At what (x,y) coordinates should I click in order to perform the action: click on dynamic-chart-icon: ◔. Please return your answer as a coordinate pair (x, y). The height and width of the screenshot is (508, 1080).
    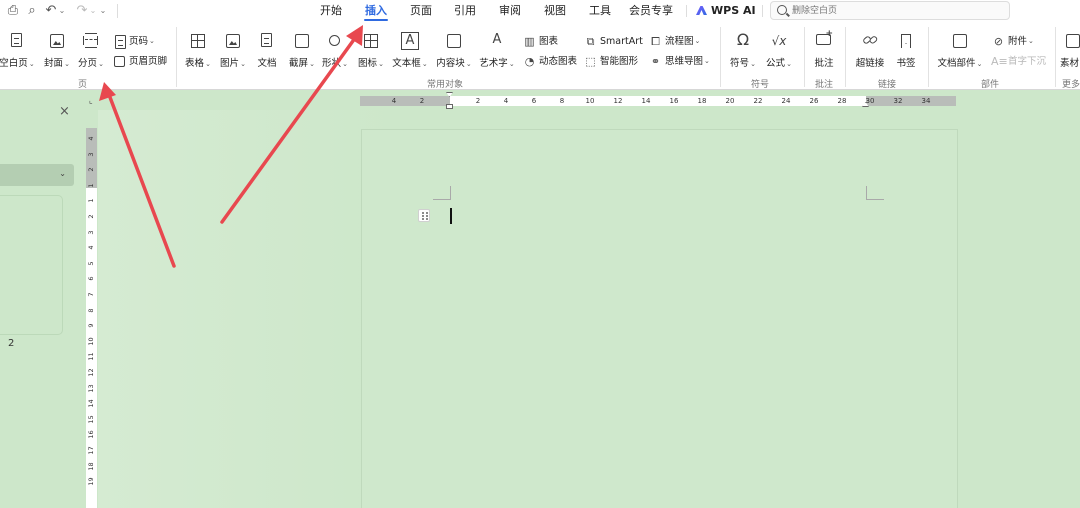
    Looking at the image, I should click on (529, 61).